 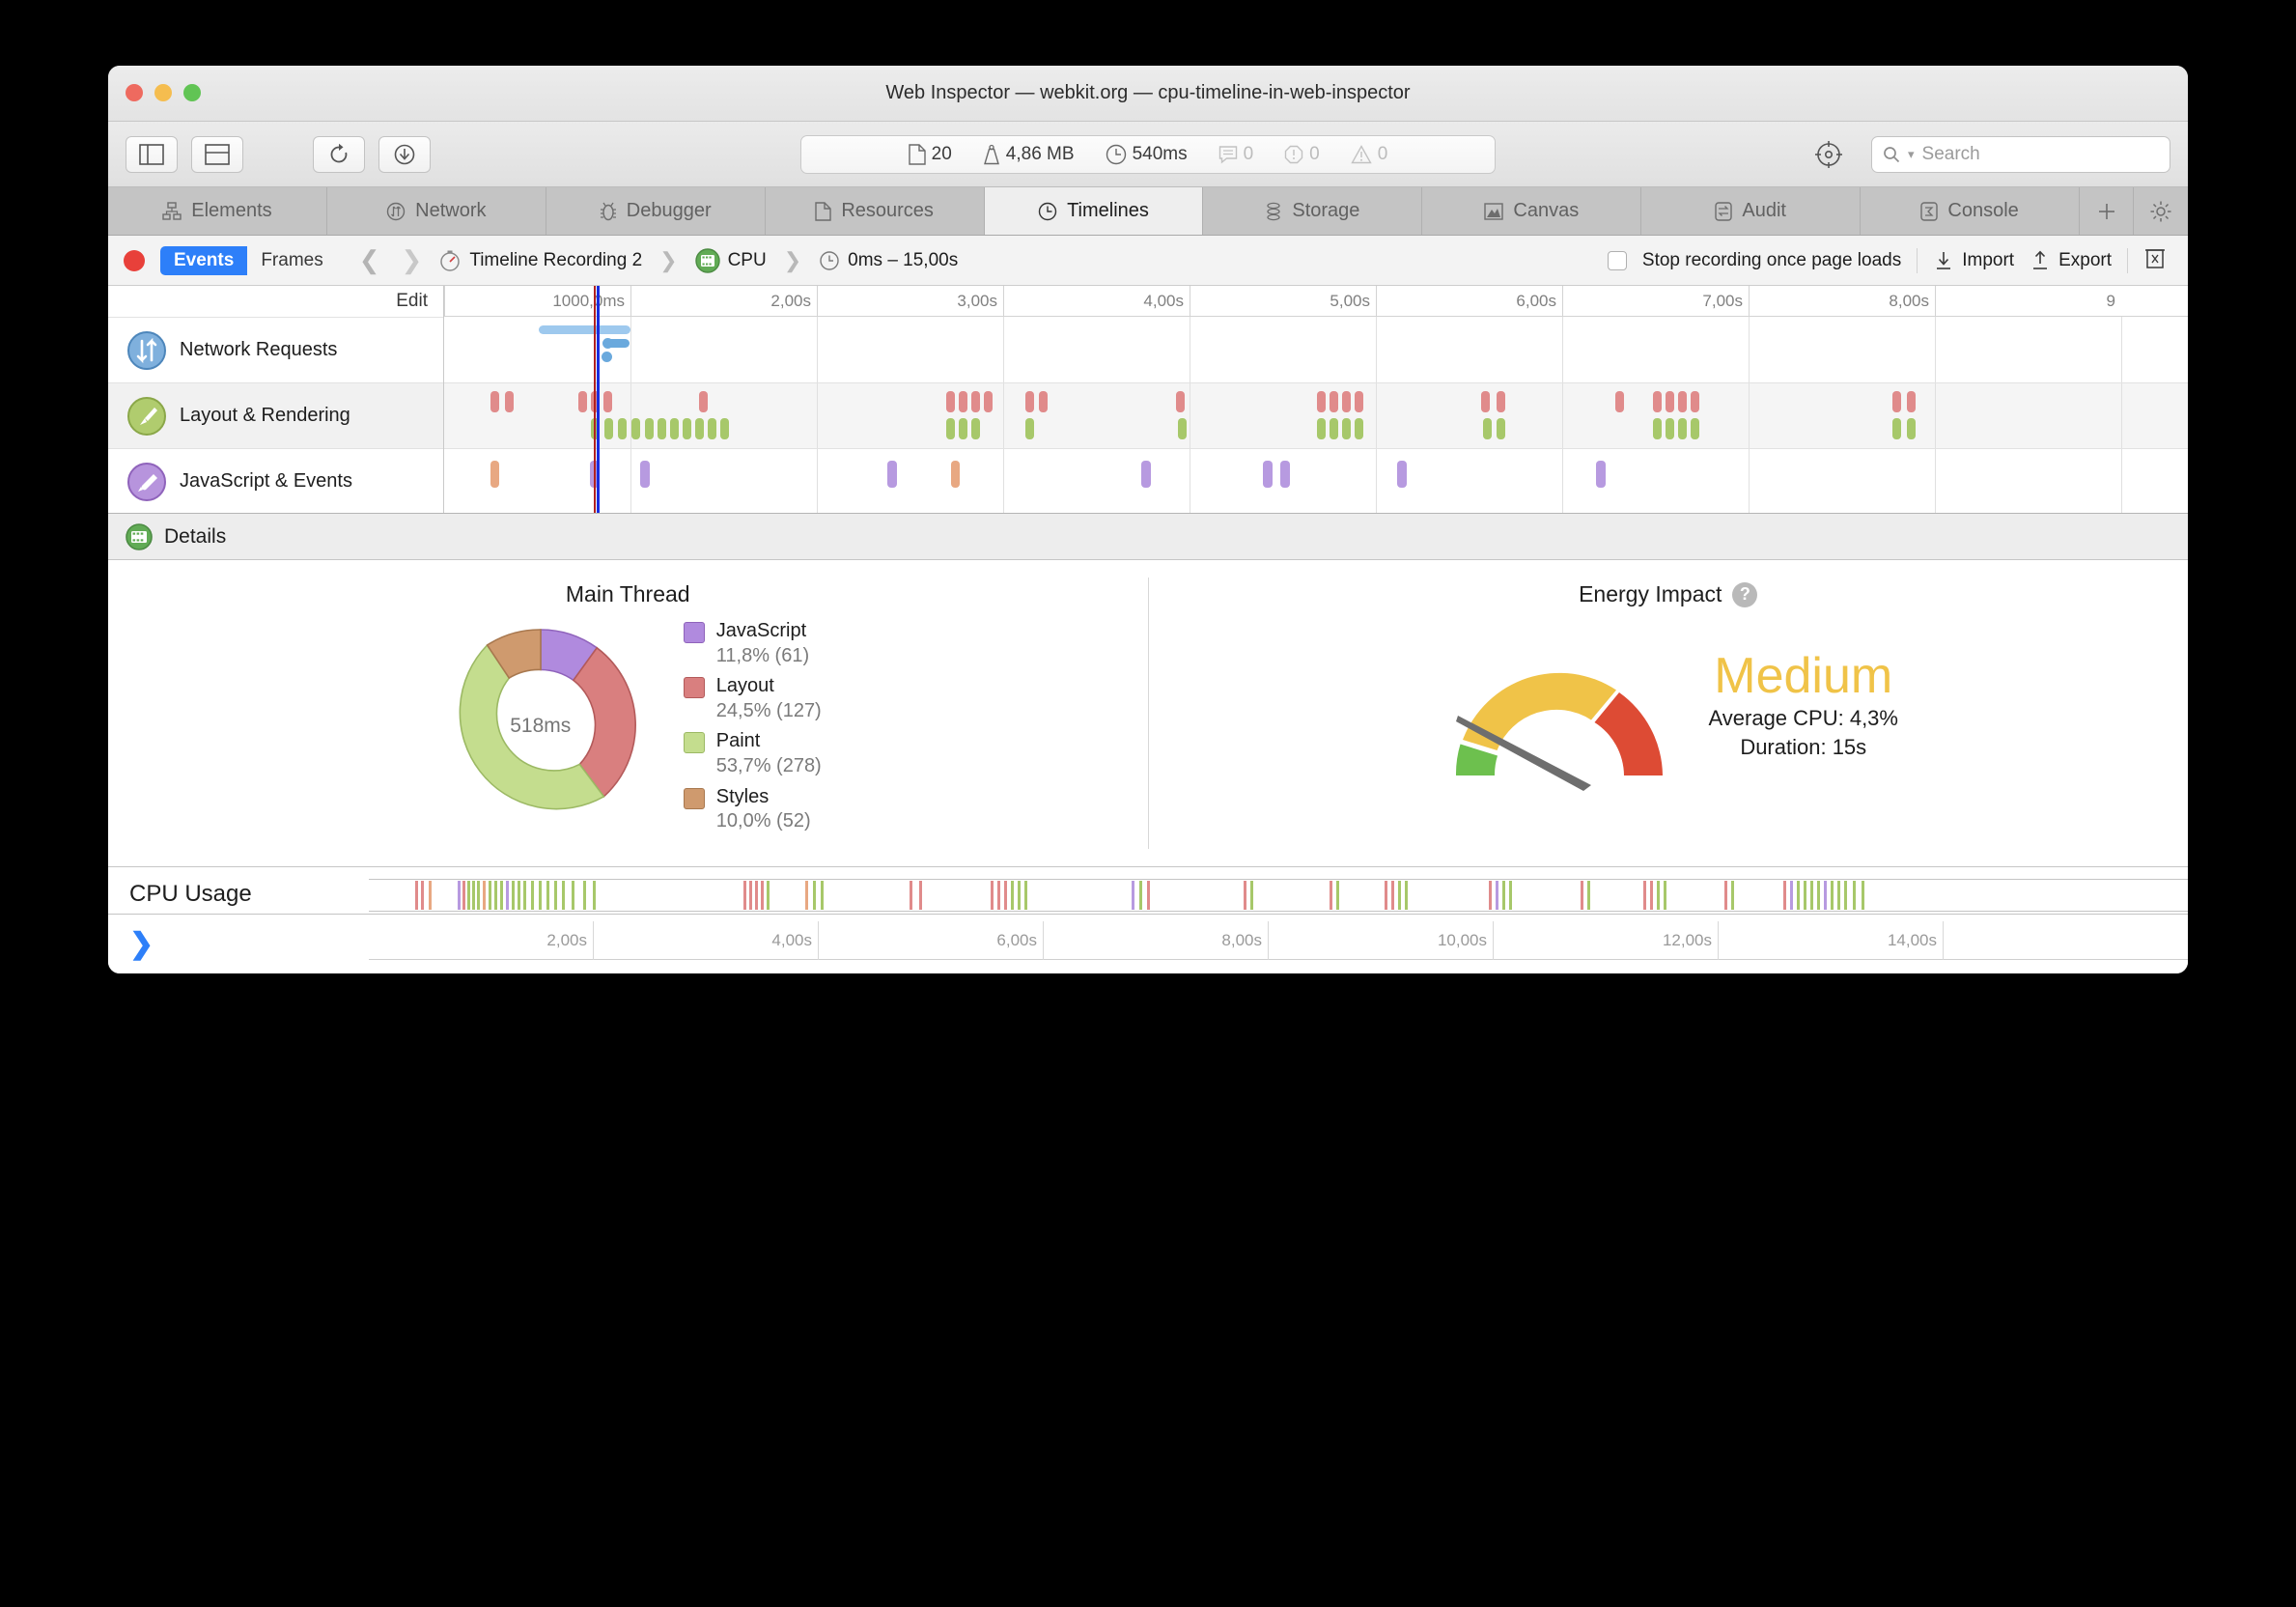 What do you see at coordinates (275, 481) in the screenshot?
I see `timeline-track-javascript-events: JavaScript & Events` at bounding box center [275, 481].